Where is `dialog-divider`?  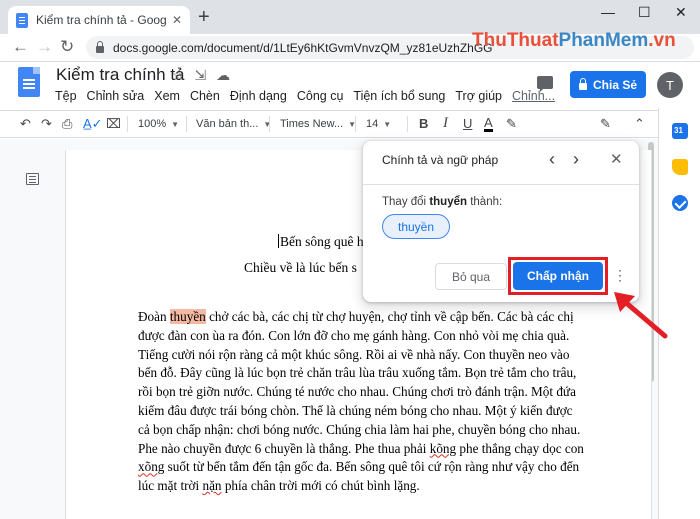
dialog-divider is located at coordinates (501, 184).